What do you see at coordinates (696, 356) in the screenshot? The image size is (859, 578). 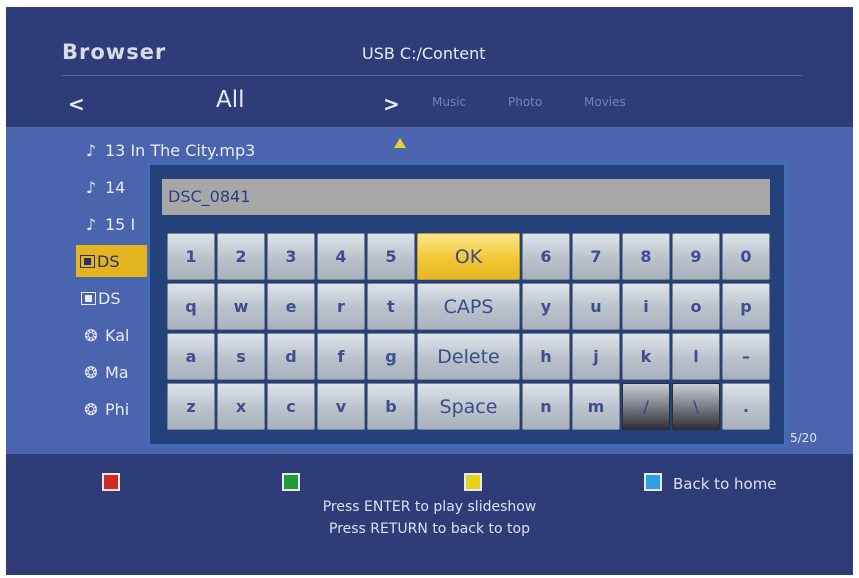 I see `key-l: l` at bounding box center [696, 356].